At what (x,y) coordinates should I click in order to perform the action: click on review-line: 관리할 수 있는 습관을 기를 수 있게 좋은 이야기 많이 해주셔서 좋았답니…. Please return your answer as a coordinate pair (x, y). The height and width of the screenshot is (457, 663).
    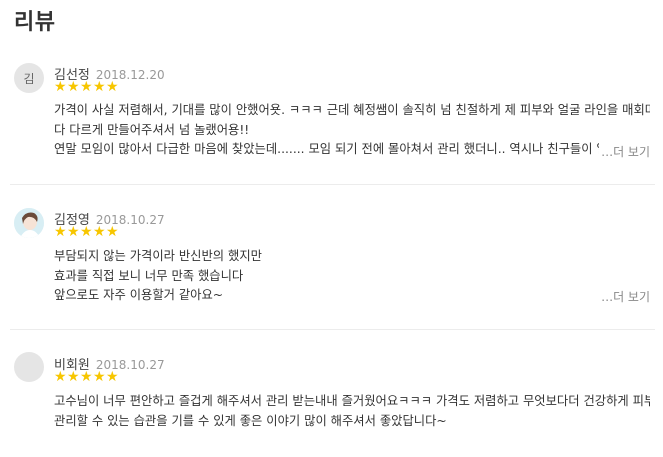
    Looking at the image, I should click on (250, 420).